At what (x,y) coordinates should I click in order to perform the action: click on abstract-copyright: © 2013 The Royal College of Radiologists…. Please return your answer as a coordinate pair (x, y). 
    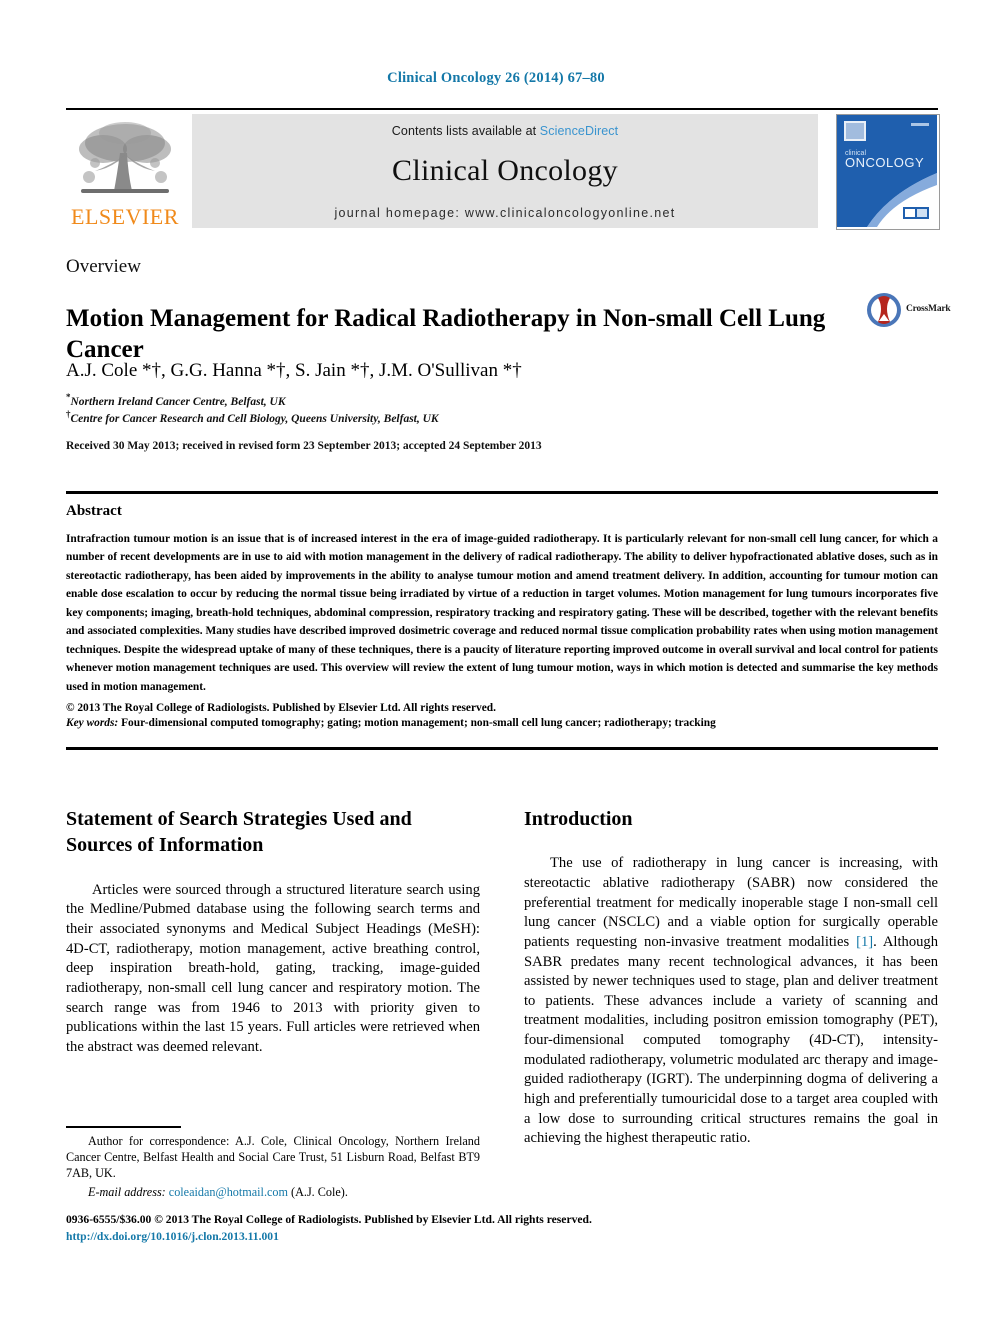
    Looking at the image, I should click on (281, 708).